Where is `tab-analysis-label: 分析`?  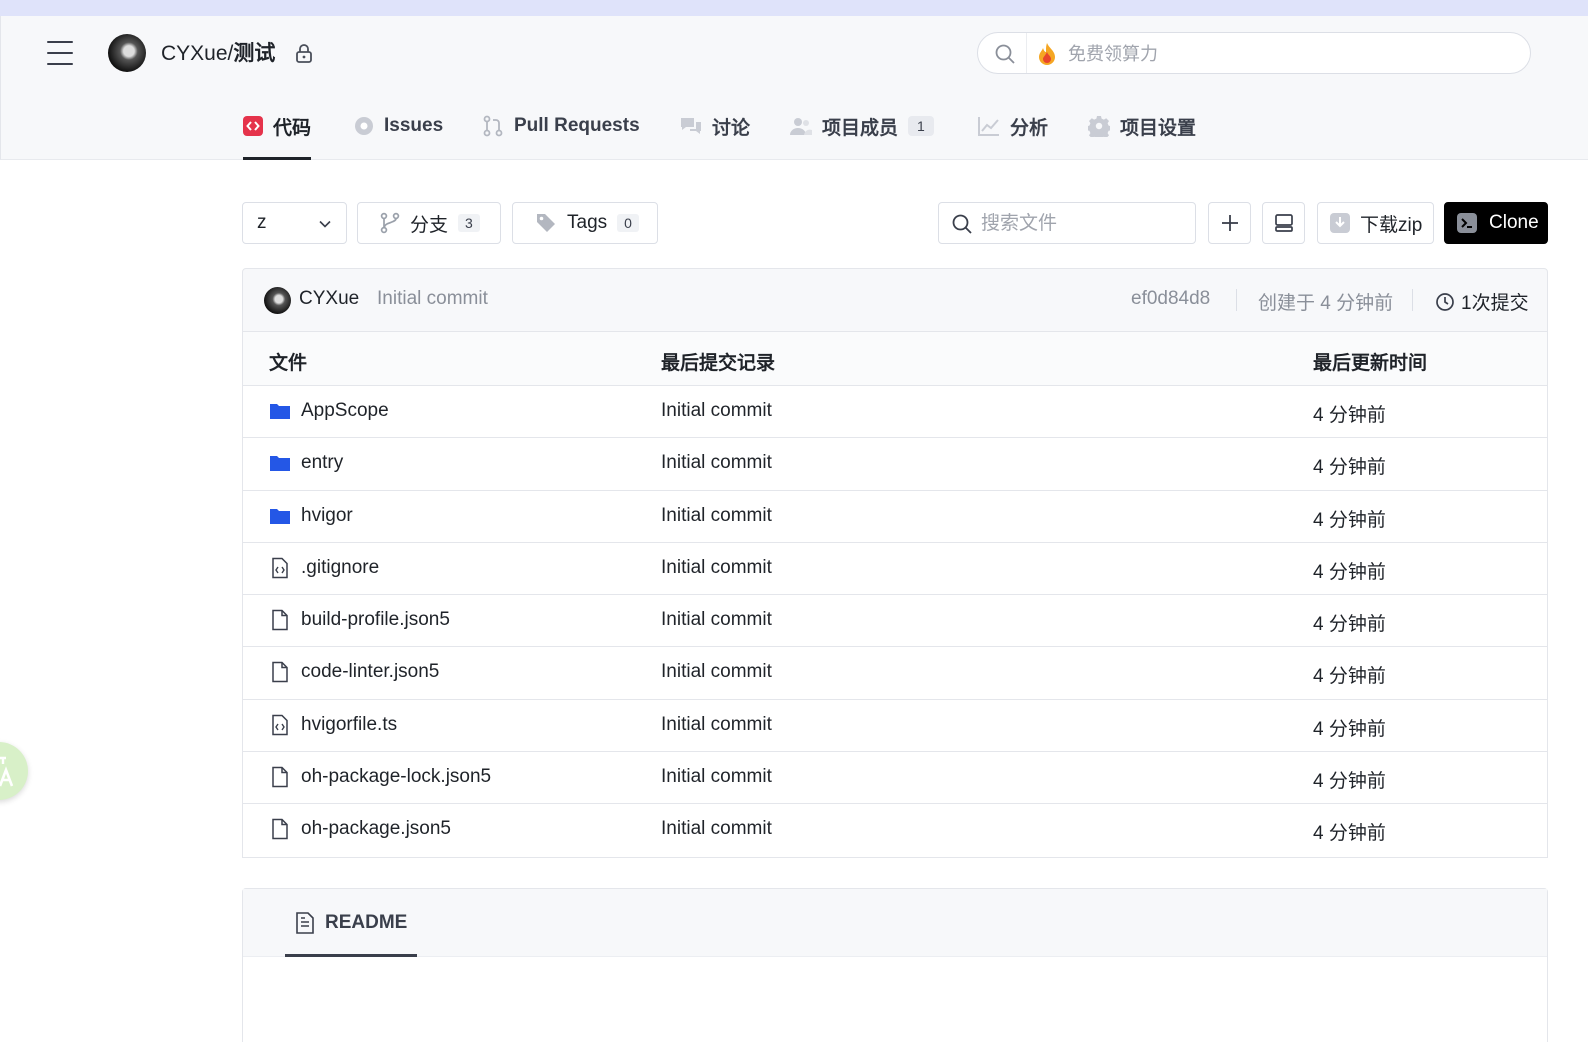
tab-analysis-label: 分析 is located at coordinates (1029, 128).